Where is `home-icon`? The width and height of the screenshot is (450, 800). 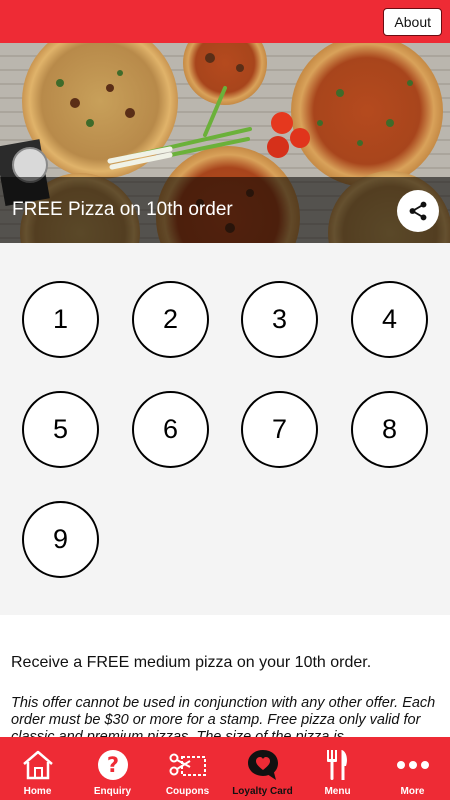
home-icon is located at coordinates (38, 765).